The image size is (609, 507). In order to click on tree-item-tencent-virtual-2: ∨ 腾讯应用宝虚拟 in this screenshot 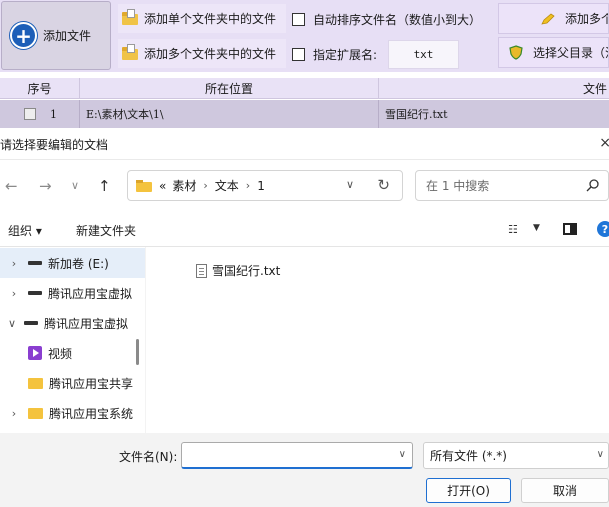, I will do `click(72, 323)`.